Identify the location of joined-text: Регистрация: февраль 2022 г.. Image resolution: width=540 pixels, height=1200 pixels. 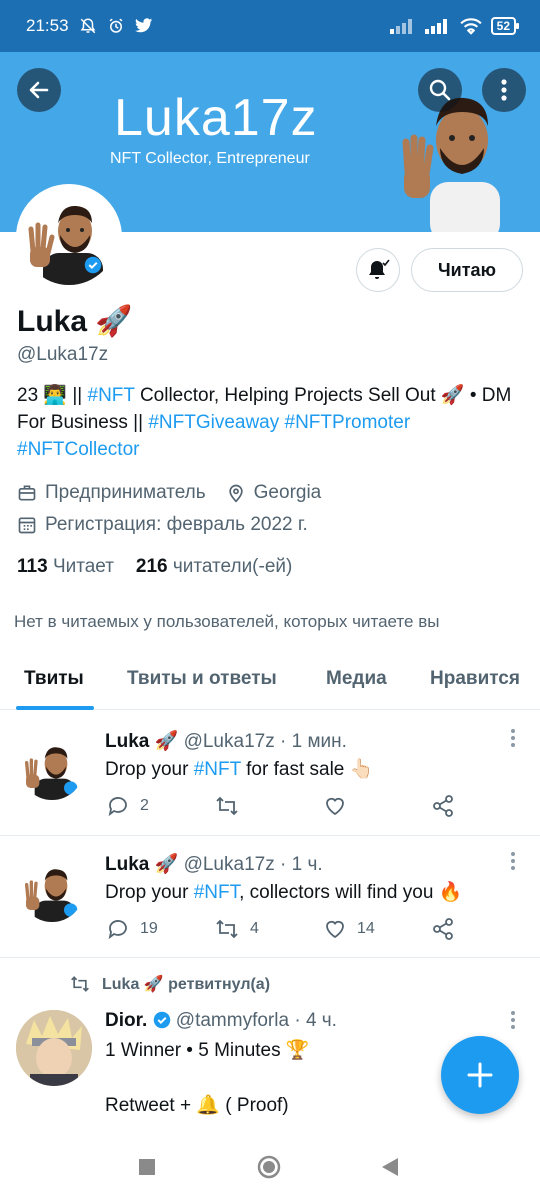
(176, 524).